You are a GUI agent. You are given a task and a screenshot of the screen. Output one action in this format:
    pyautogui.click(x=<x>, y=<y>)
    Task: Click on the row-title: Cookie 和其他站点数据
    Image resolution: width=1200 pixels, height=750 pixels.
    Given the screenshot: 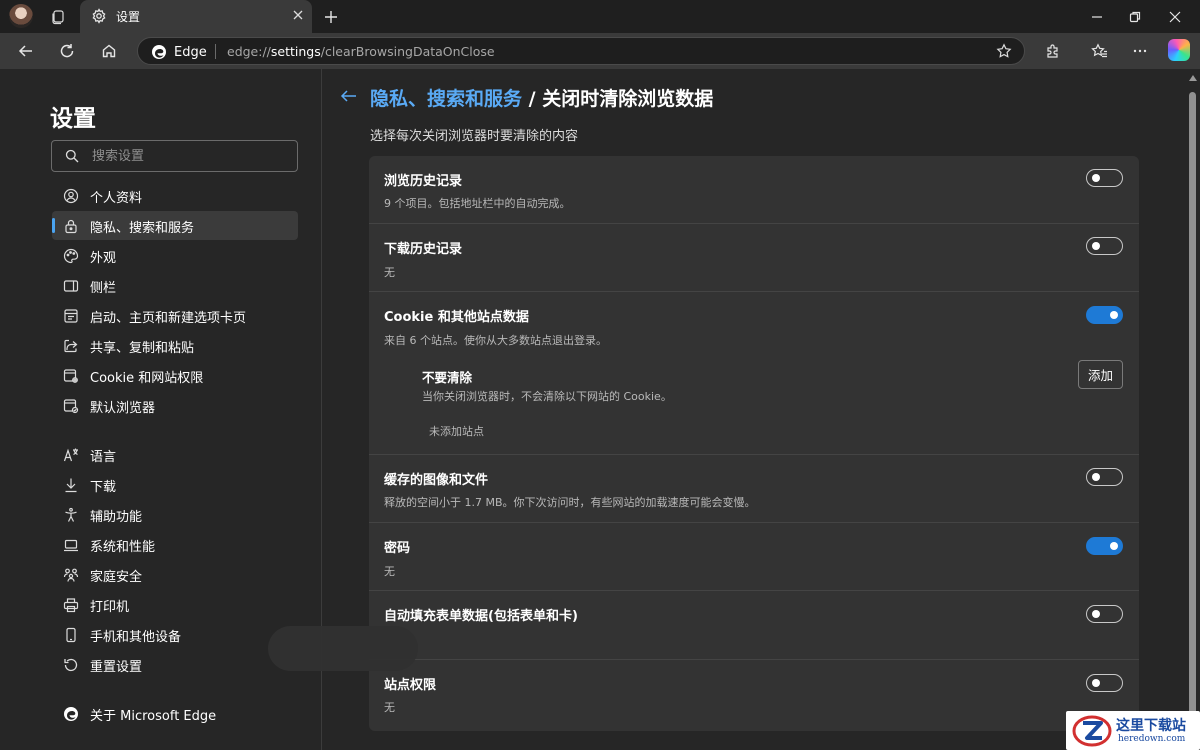 What is the action you would take?
    pyautogui.click(x=456, y=317)
    